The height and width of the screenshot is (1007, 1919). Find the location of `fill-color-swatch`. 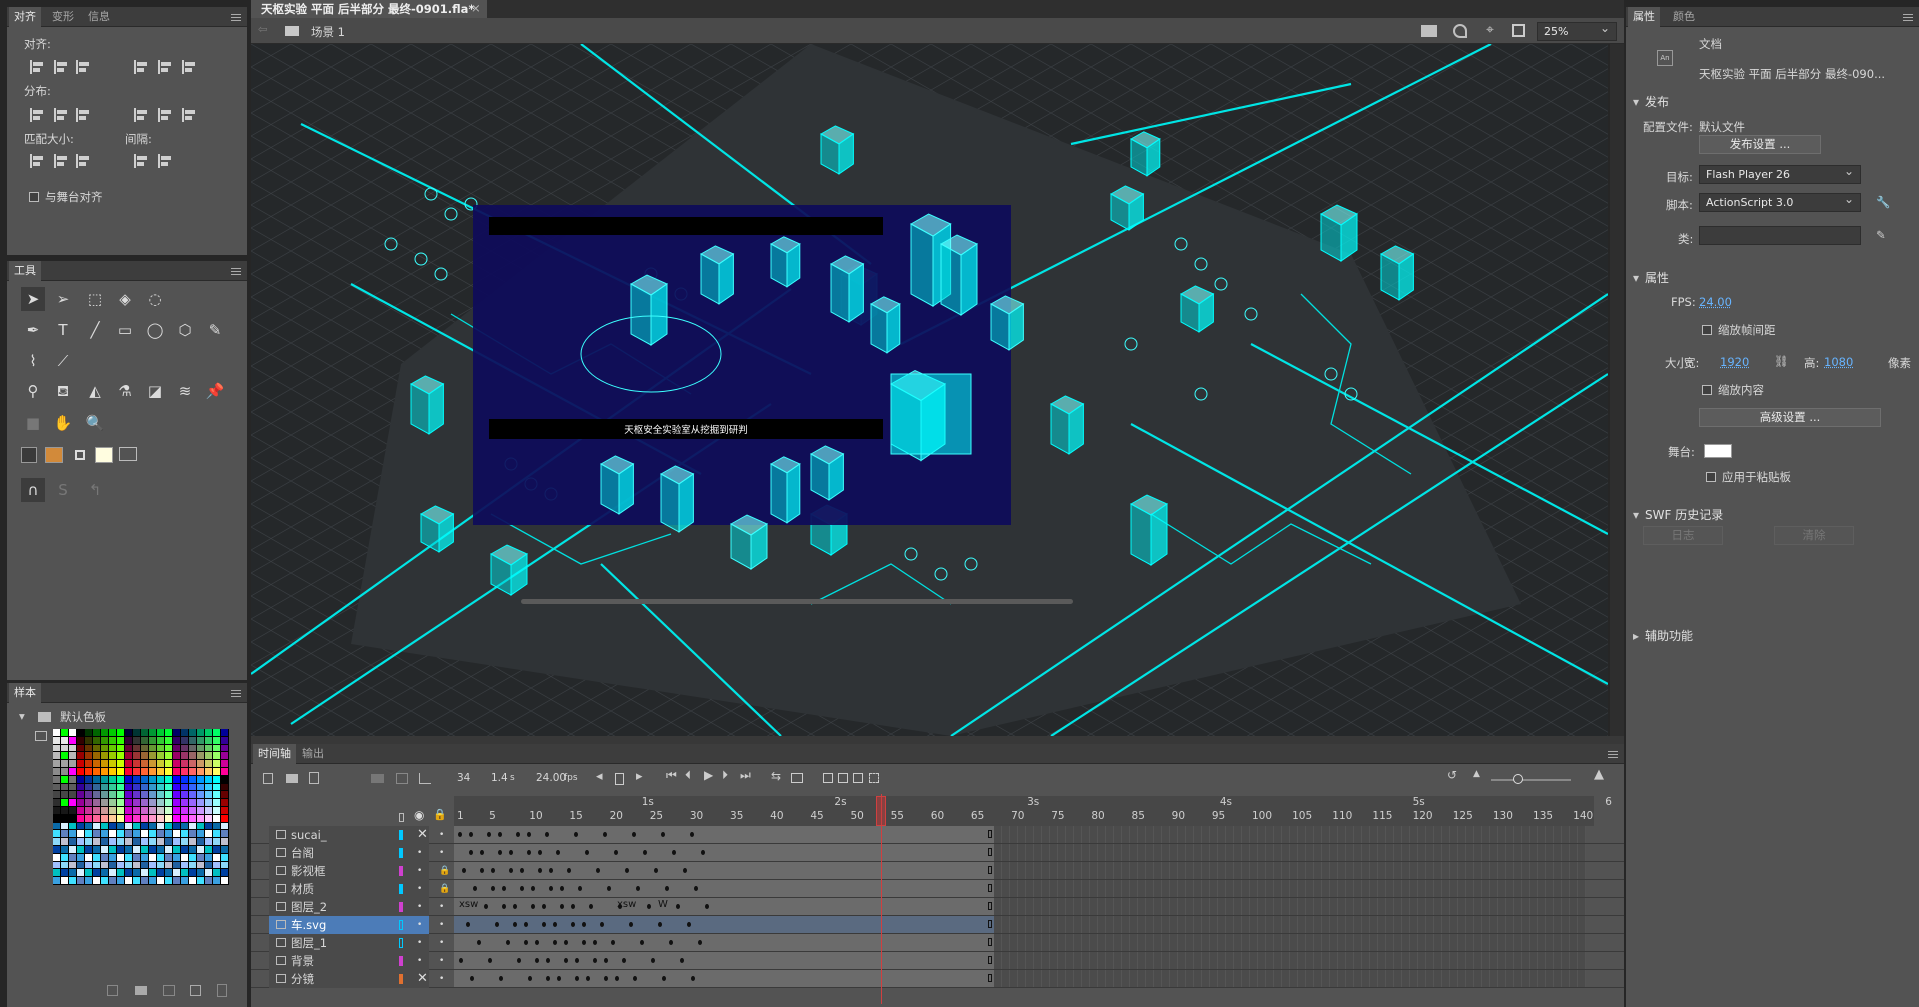

fill-color-swatch is located at coordinates (54, 455).